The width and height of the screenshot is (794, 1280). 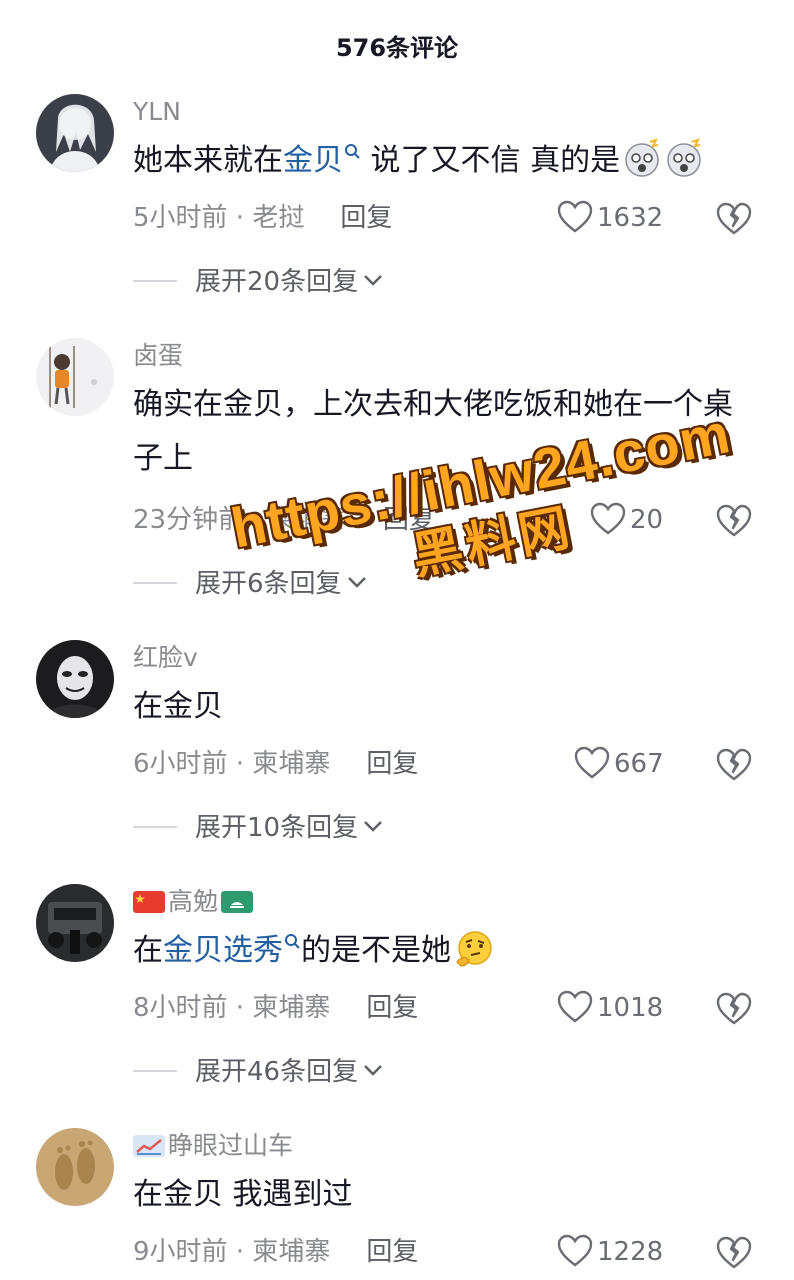 I want to click on comment-text-part: 说了又不信 真的是, so click(x=491, y=160).